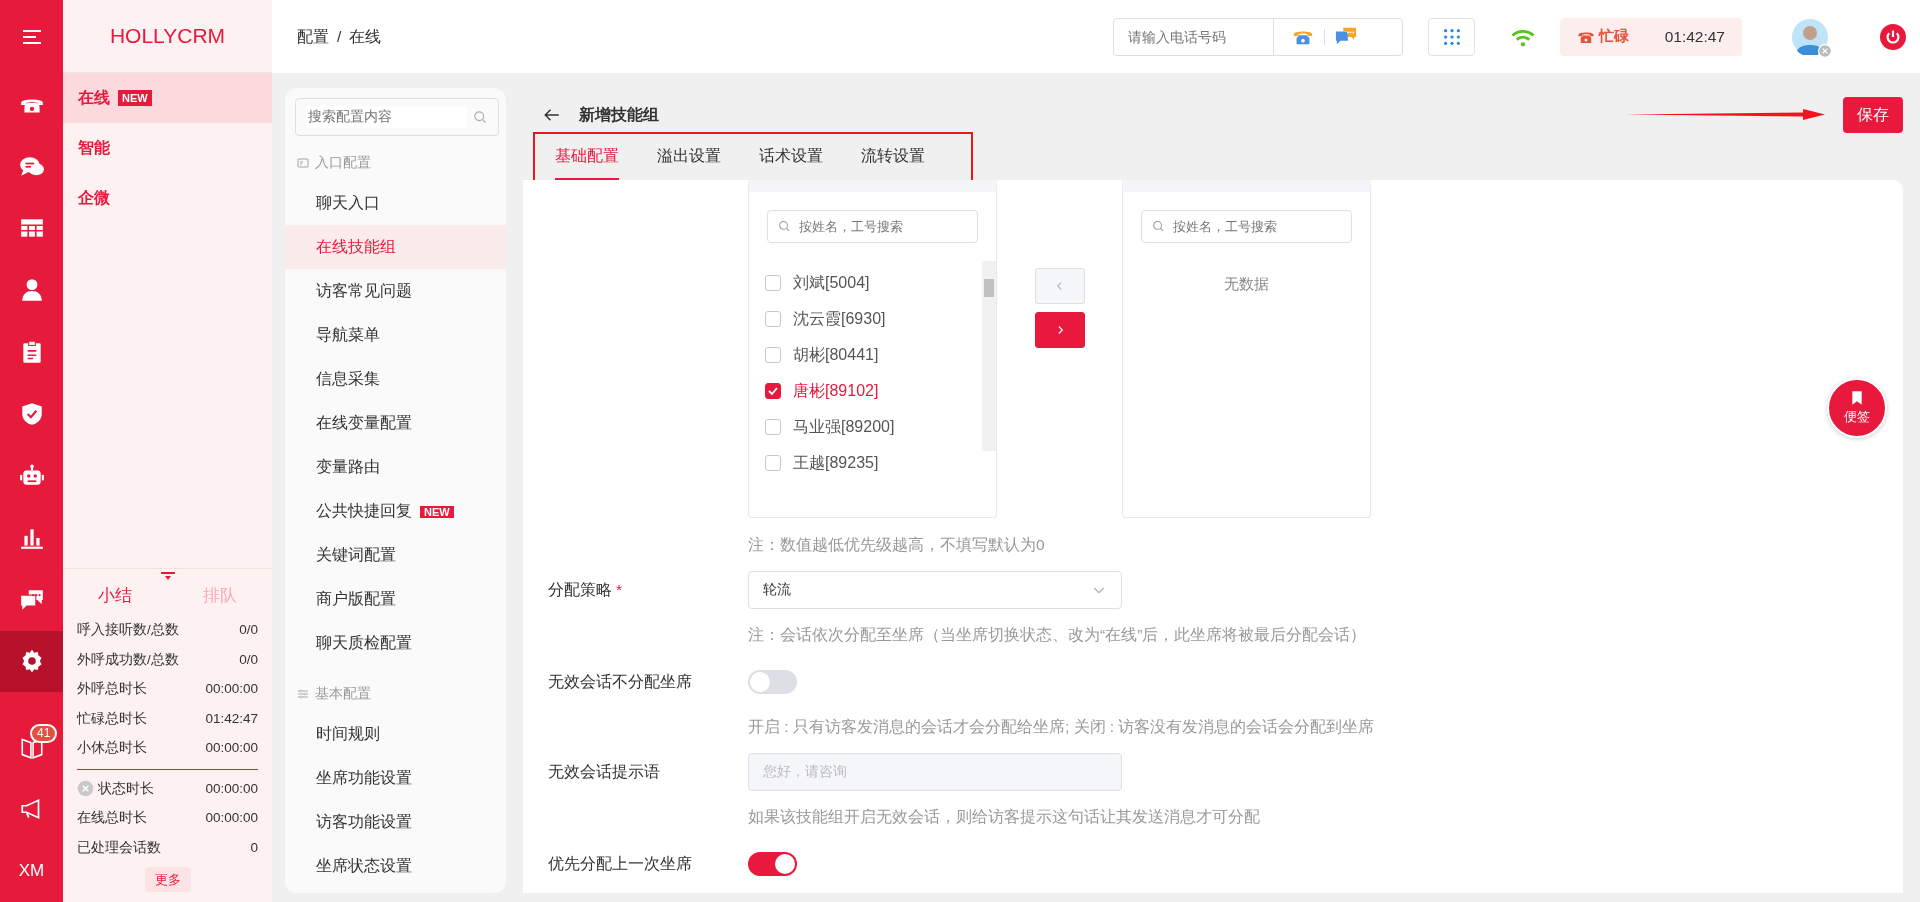  What do you see at coordinates (395, 822) in the screenshot?
I see `config-menu-item: 访客功能设置` at bounding box center [395, 822].